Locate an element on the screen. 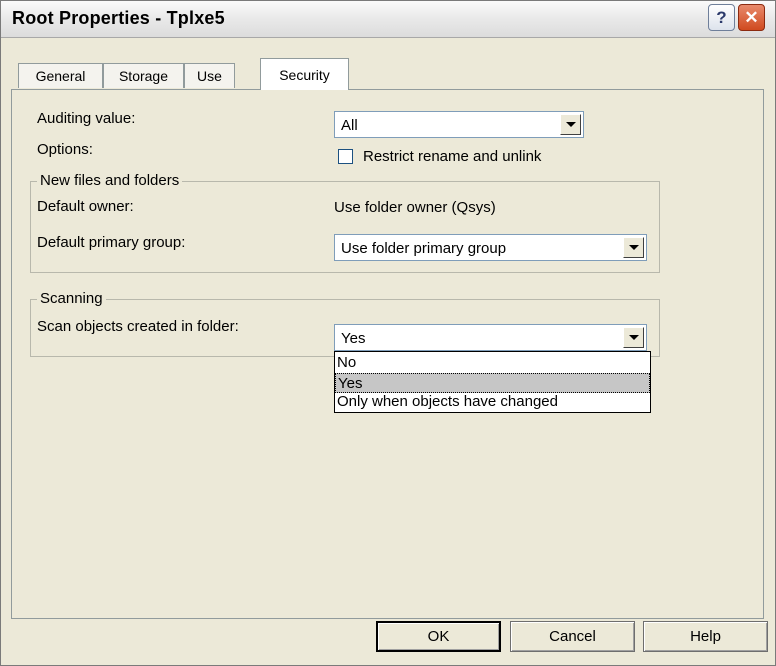 The image size is (776, 666). scan-option-yes: Yes is located at coordinates (492, 383).